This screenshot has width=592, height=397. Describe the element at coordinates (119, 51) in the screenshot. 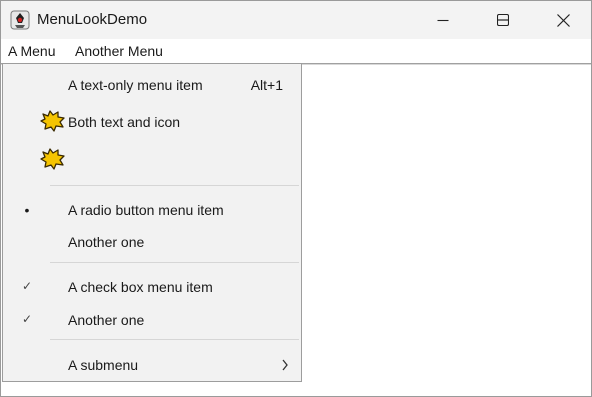

I see `menu-another-menu: Another Menu` at that location.